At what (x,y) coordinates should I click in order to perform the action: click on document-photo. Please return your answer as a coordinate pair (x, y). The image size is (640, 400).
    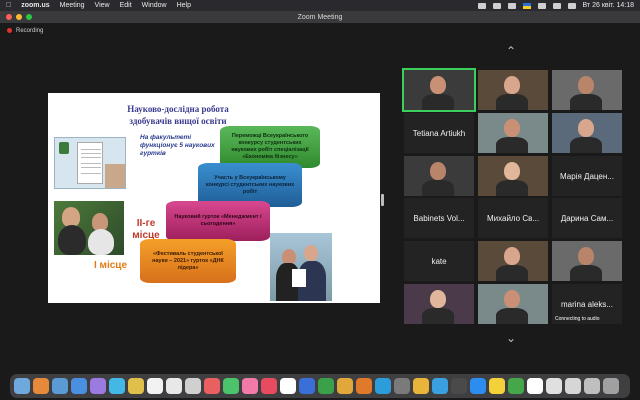
    Looking at the image, I should click on (90, 163).